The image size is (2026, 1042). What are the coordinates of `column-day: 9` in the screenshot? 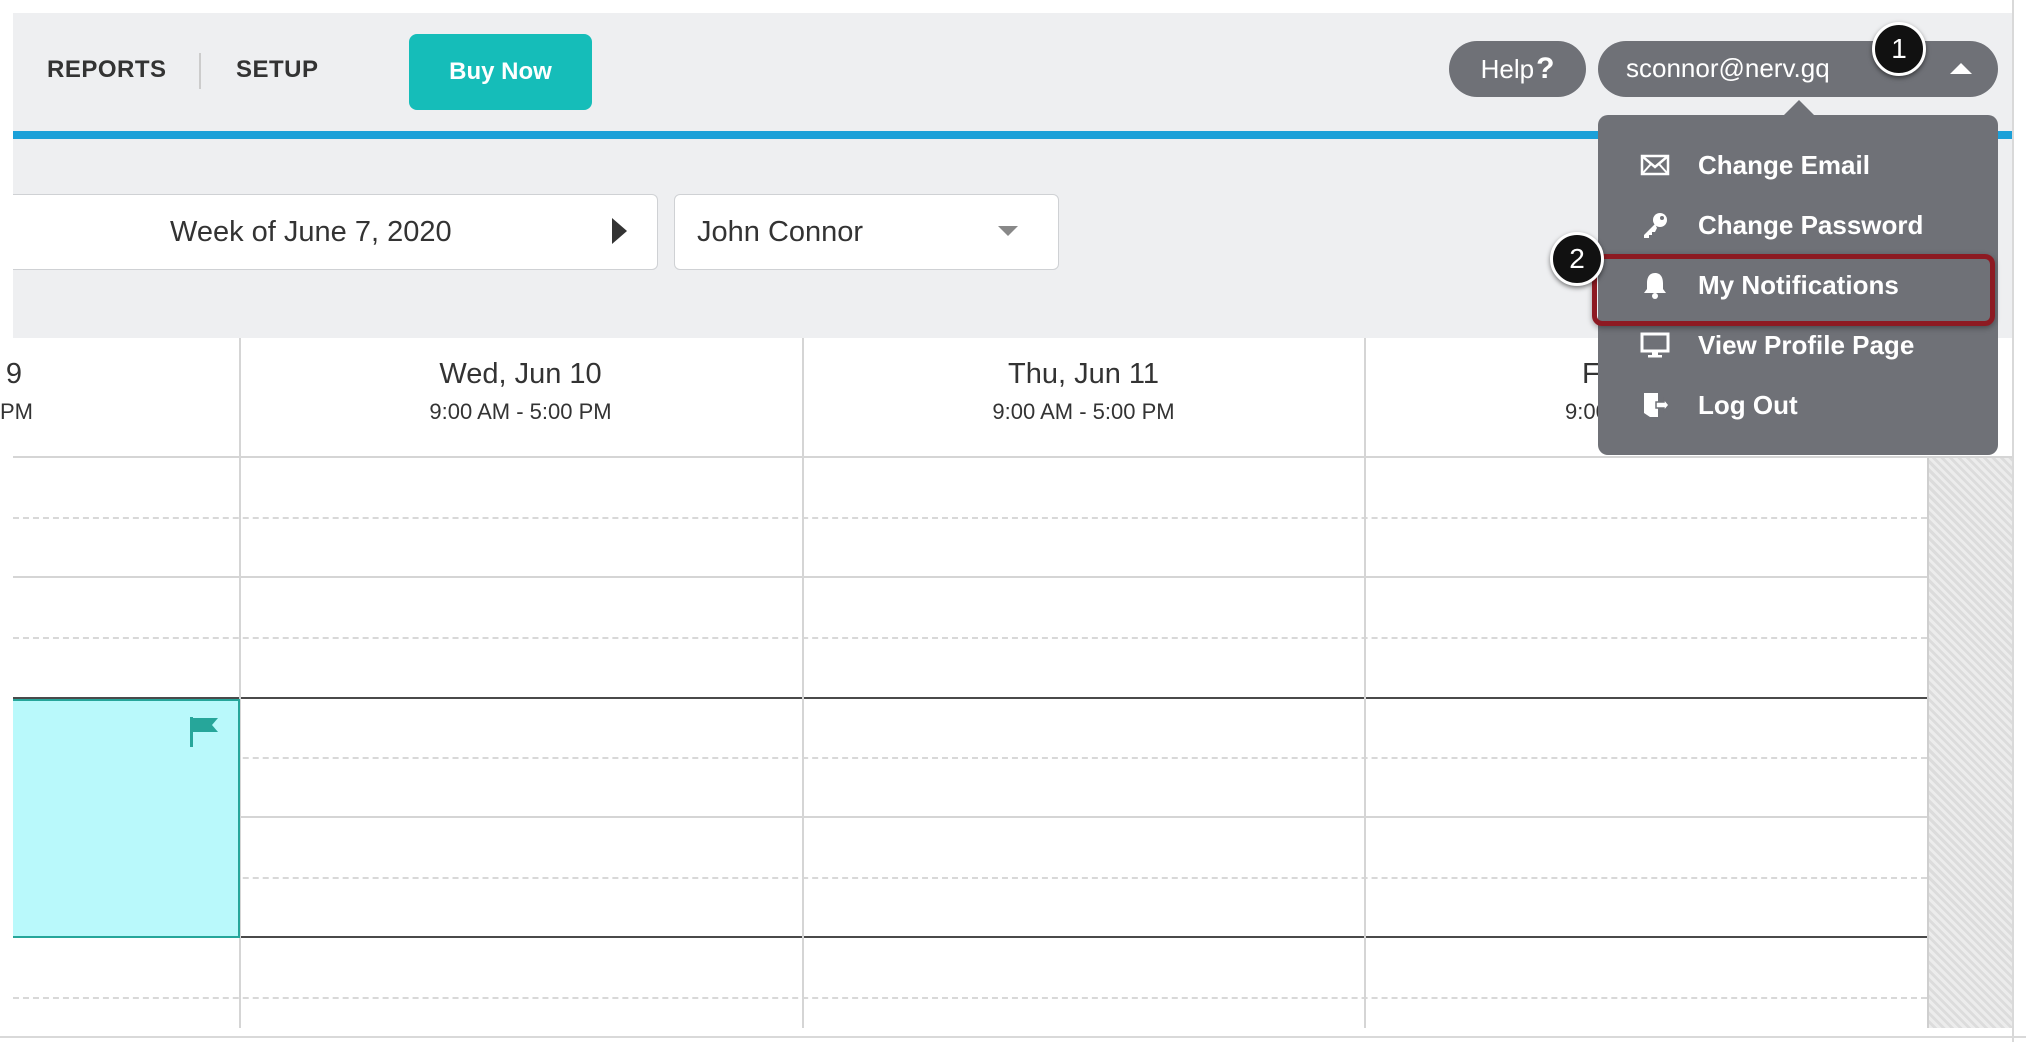 It's located at (14, 374).